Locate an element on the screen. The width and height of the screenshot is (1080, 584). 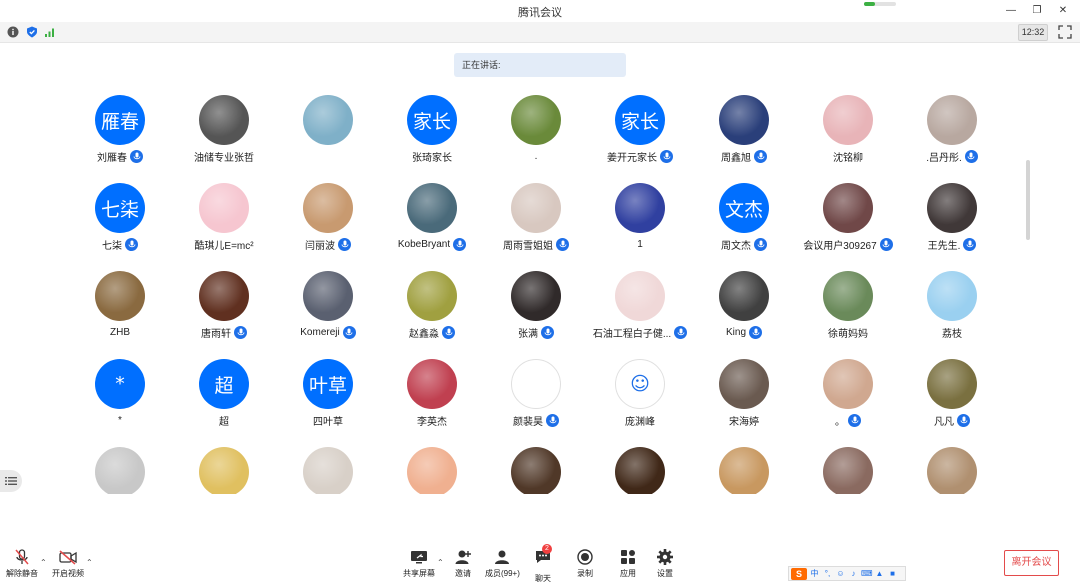
participant-tile: 赵鑫淼 is located at coordinates (432, 314).